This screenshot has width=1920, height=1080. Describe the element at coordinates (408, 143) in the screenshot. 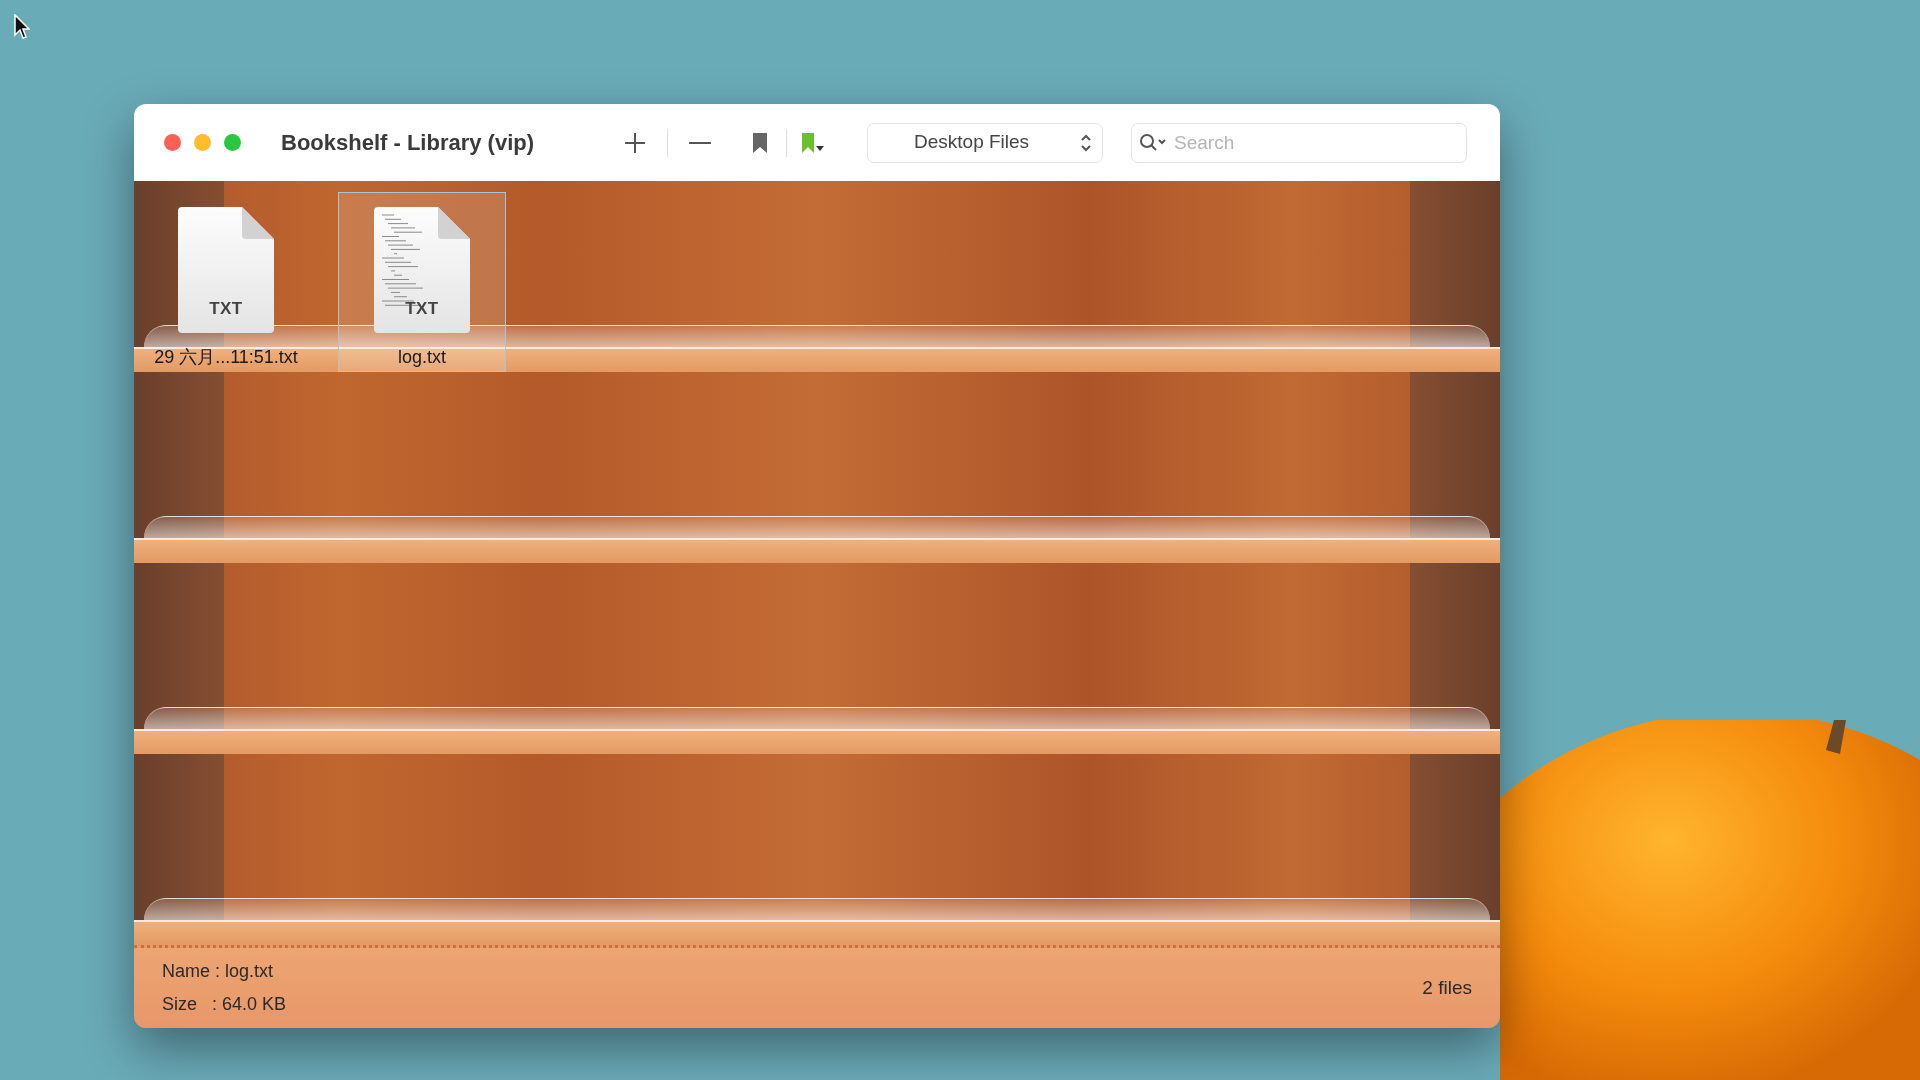

I see `window-title: Bookshelf - Library (vip)` at that location.